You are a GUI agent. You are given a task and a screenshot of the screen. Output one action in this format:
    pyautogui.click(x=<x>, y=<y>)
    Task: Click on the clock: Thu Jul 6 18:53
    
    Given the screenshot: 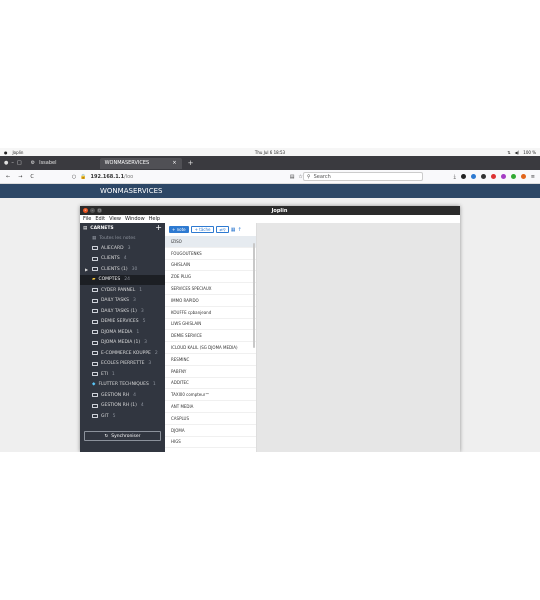 What is the action you would take?
    pyautogui.click(x=270, y=152)
    